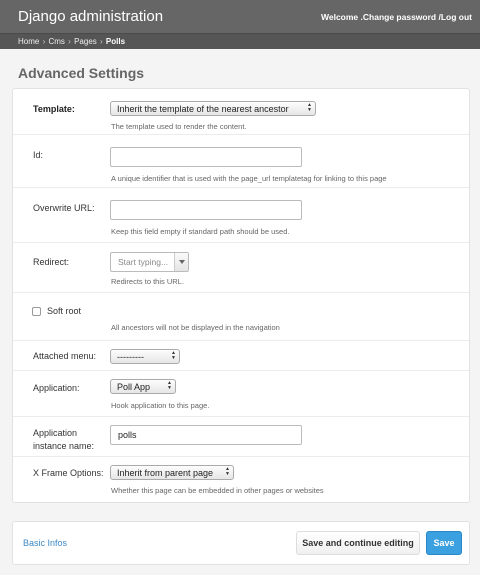  I want to click on attached-menu-value: ---------, so click(130, 357).